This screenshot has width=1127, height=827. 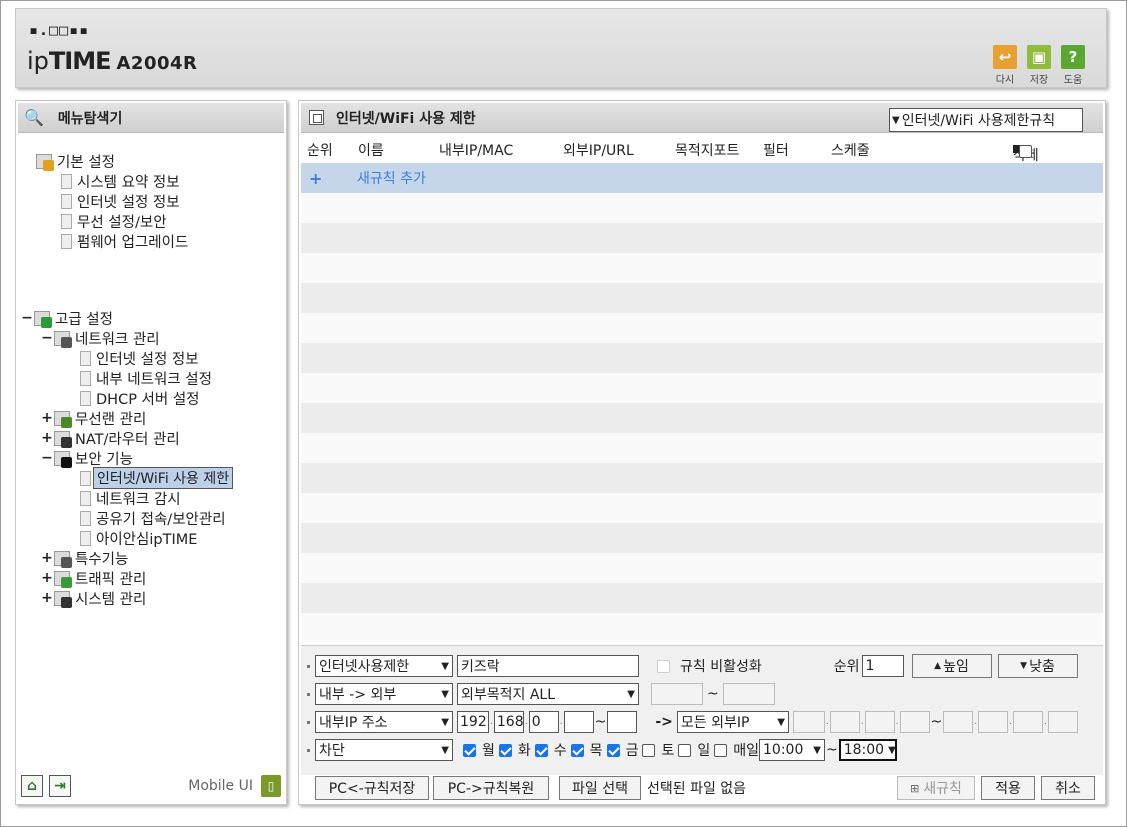 What do you see at coordinates (600, 722) in the screenshot?
I see `ip-range-tilde: ~` at bounding box center [600, 722].